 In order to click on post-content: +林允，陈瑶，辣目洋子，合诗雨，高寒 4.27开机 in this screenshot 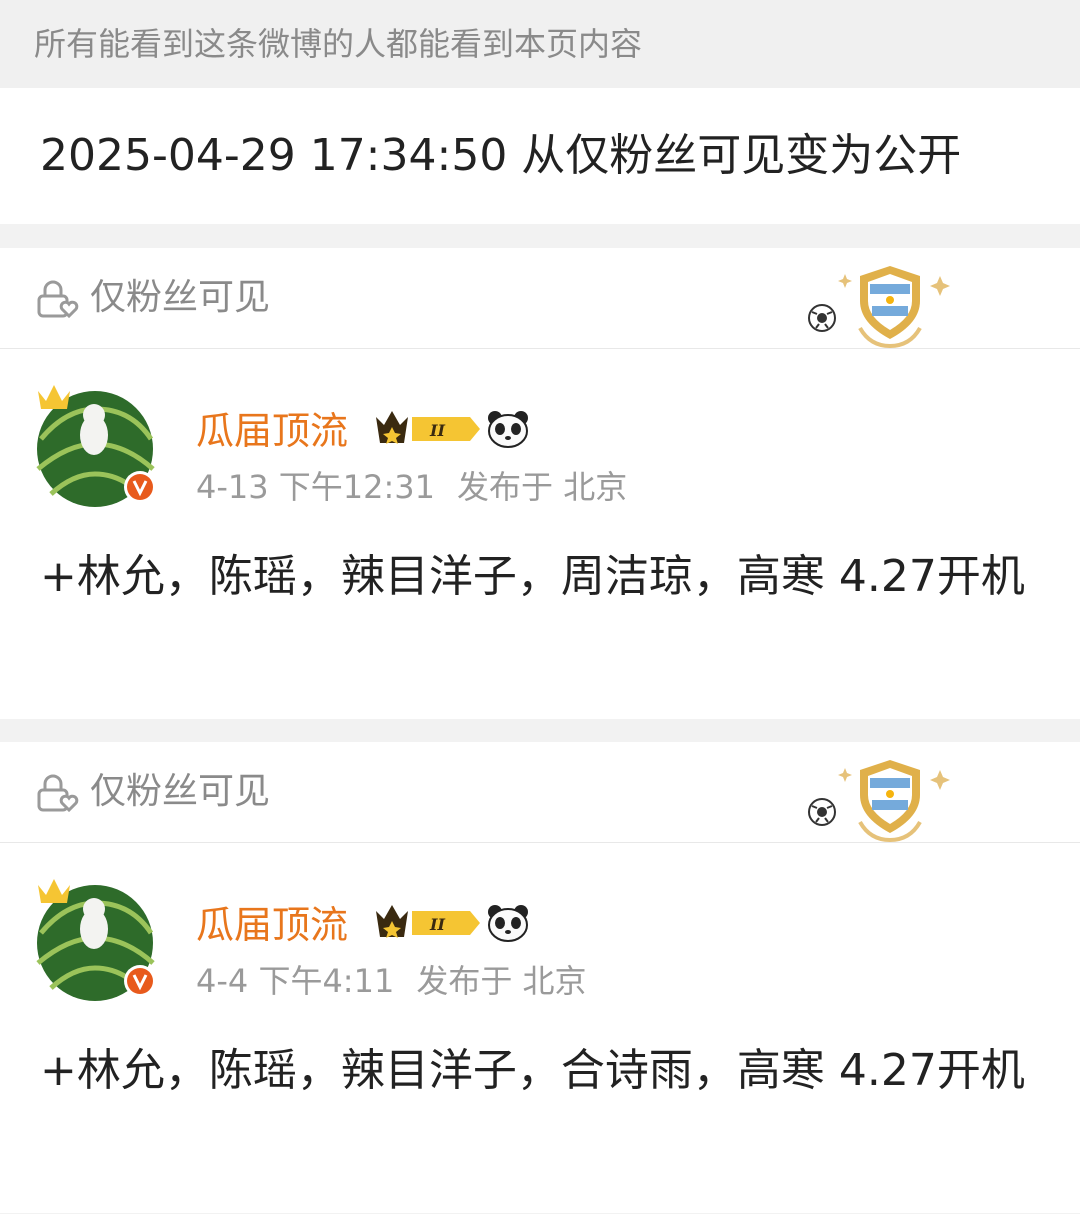, I will do `click(540, 1071)`.